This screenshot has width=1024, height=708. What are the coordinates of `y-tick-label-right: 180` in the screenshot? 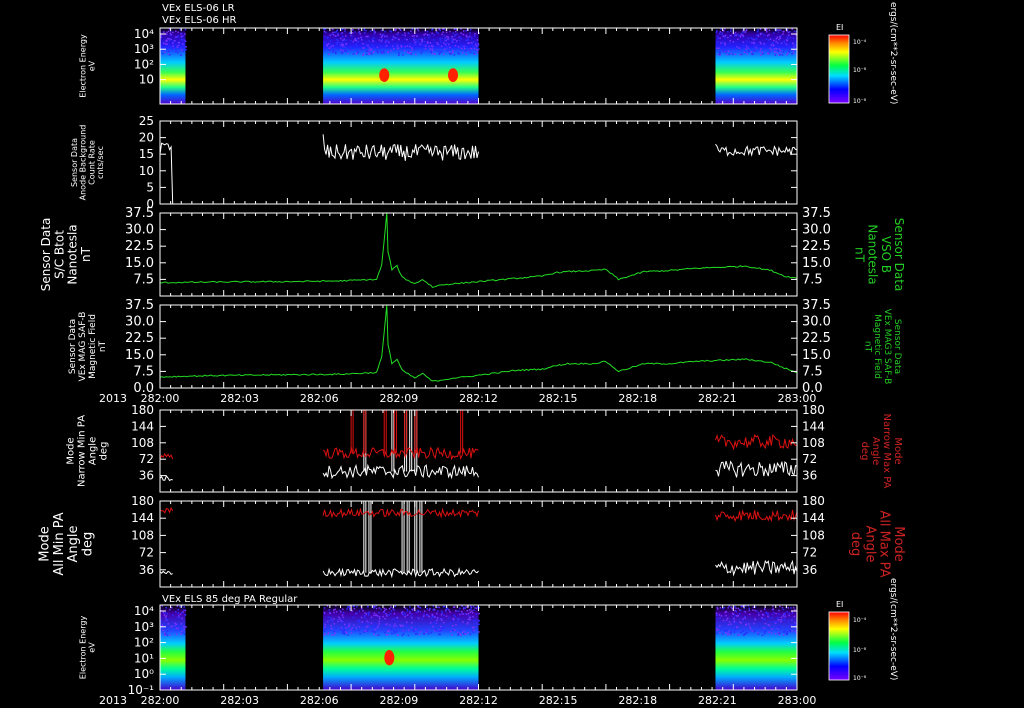 It's located at (813, 410).